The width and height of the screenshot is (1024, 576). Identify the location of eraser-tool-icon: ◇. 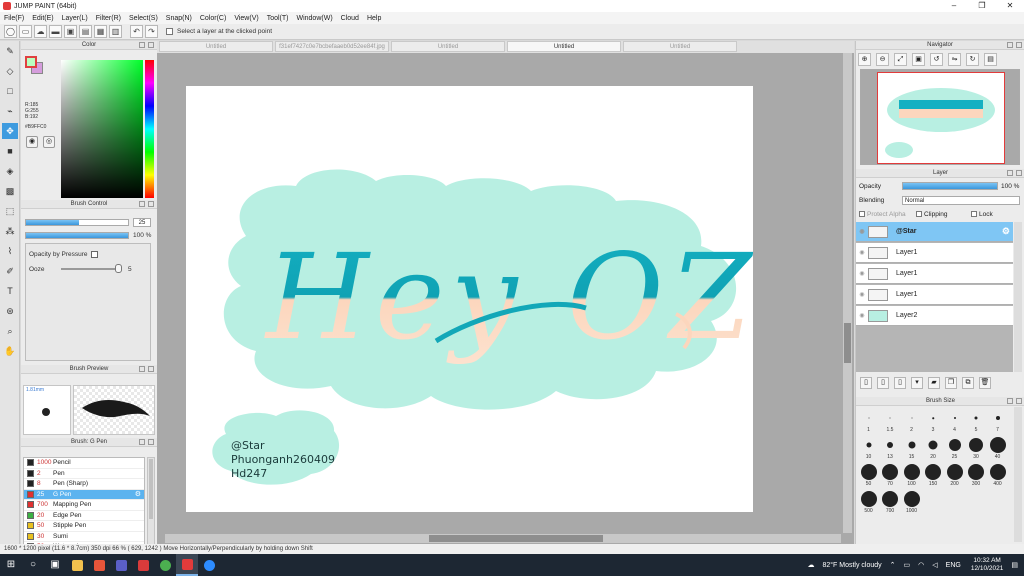
(10, 71).